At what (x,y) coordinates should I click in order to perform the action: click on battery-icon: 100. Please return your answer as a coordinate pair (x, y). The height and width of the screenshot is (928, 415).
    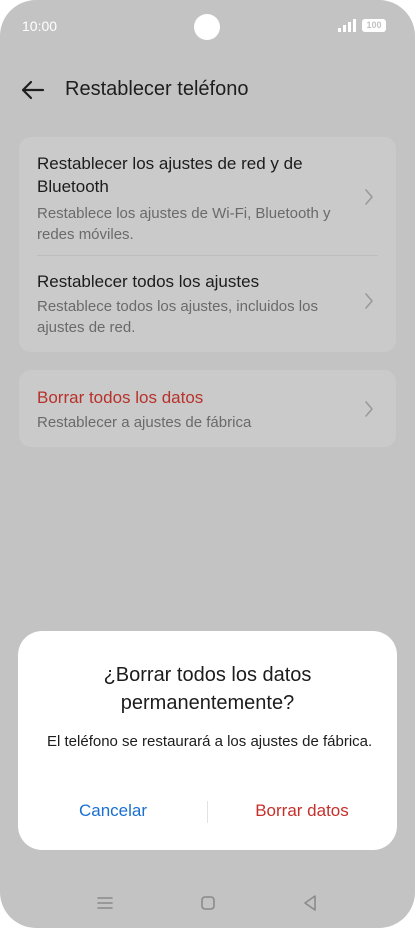
    Looking at the image, I should click on (374, 25).